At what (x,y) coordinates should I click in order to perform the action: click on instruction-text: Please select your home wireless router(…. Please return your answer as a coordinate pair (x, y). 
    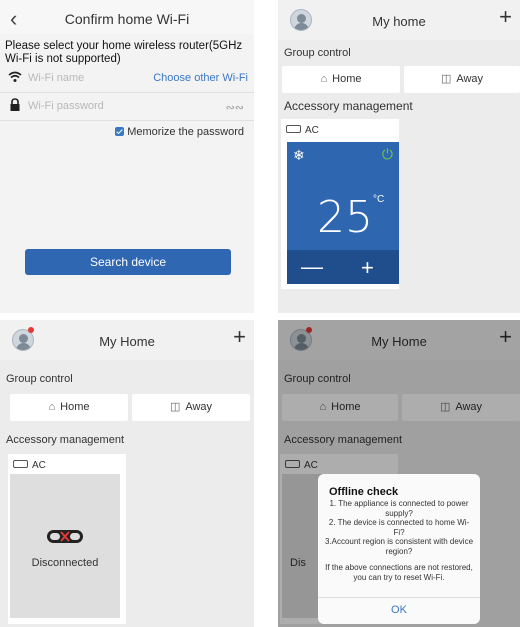
    Looking at the image, I should click on (124, 52).